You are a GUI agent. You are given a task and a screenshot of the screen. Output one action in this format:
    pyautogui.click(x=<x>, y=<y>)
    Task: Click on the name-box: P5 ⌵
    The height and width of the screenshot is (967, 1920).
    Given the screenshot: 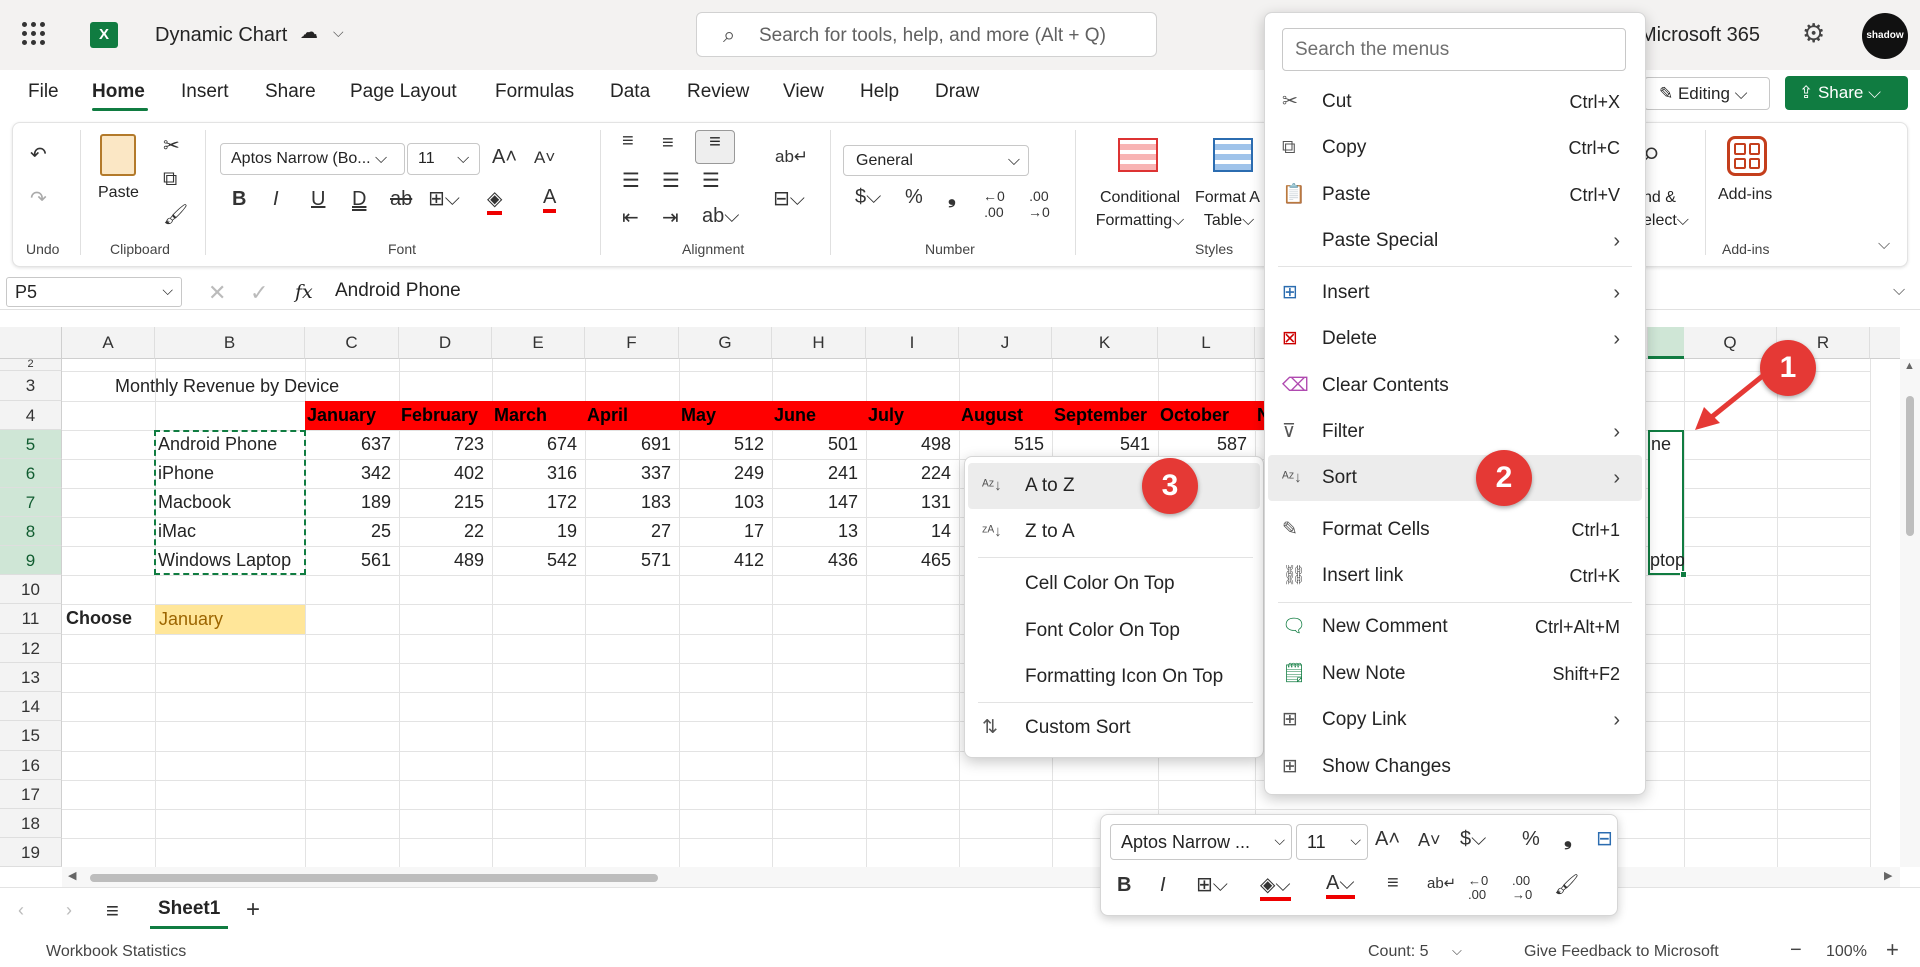 What is the action you would take?
    pyautogui.click(x=94, y=292)
    